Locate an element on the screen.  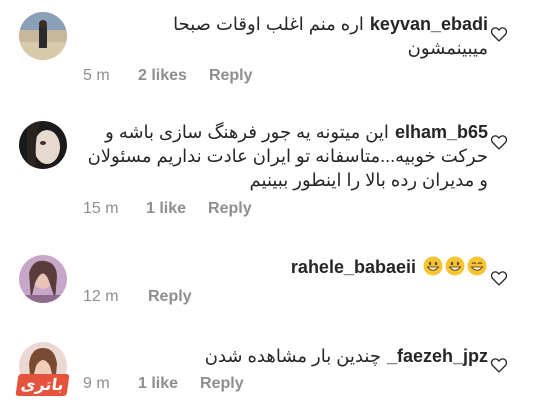
comment-meta: 9 m 1 like Reply is located at coordinates (163, 384).